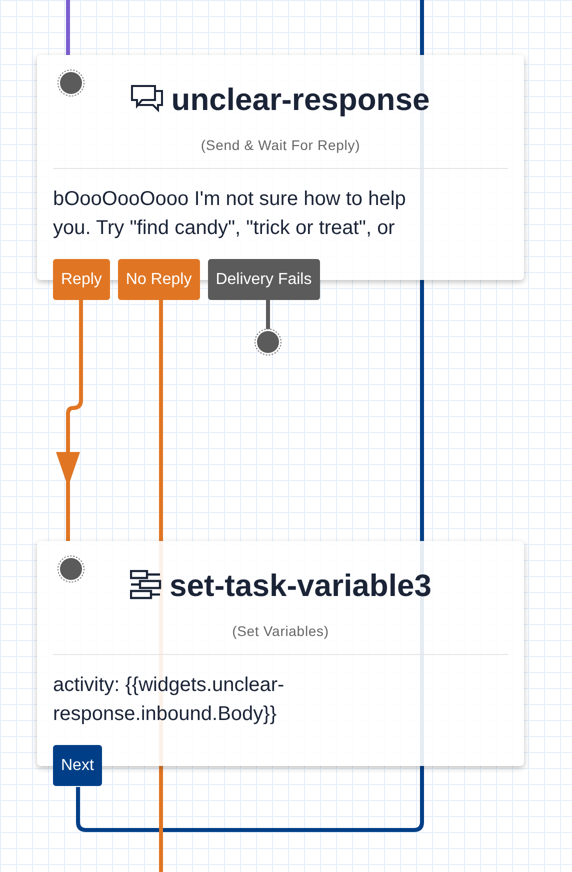 Image resolution: width=572 pixels, height=872 pixels. What do you see at coordinates (268, 342) in the screenshot?
I see `endpoint-dot` at bounding box center [268, 342].